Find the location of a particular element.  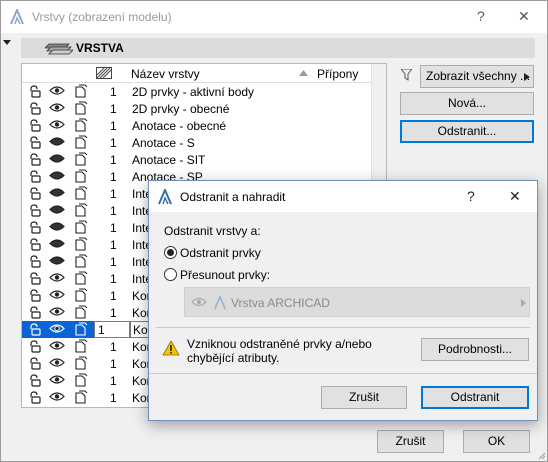

column-header-name: Název vrstvy is located at coordinates (165, 74).